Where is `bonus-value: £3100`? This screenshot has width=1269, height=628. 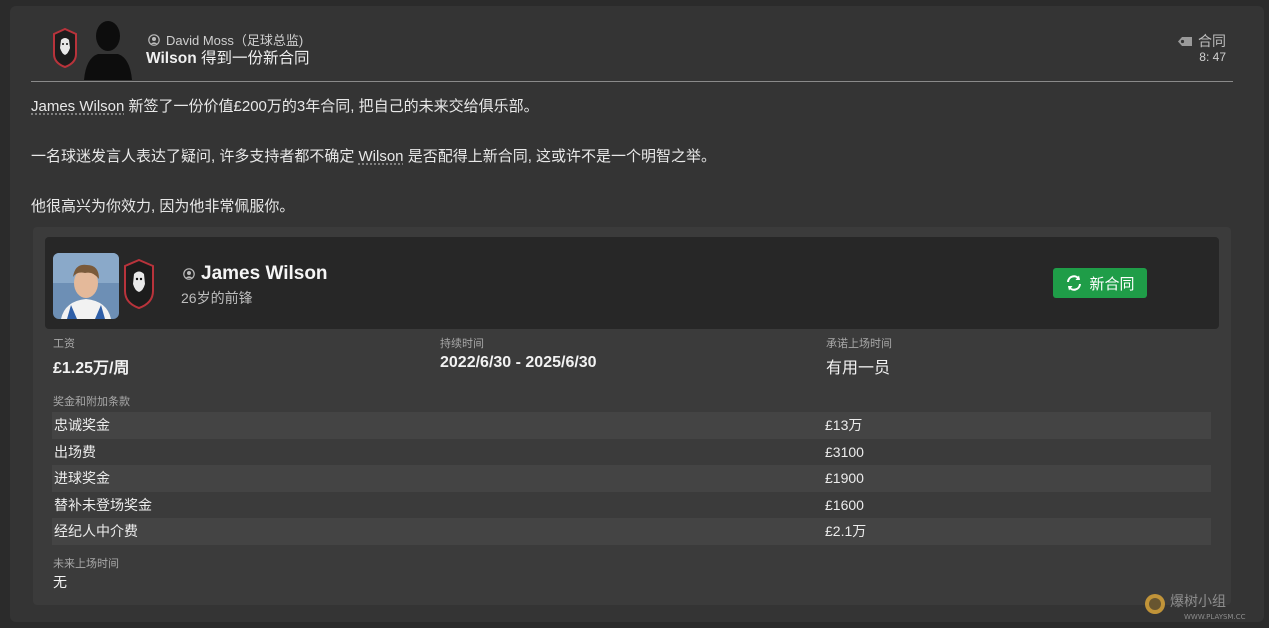
bonus-value: £3100 is located at coordinates (844, 451).